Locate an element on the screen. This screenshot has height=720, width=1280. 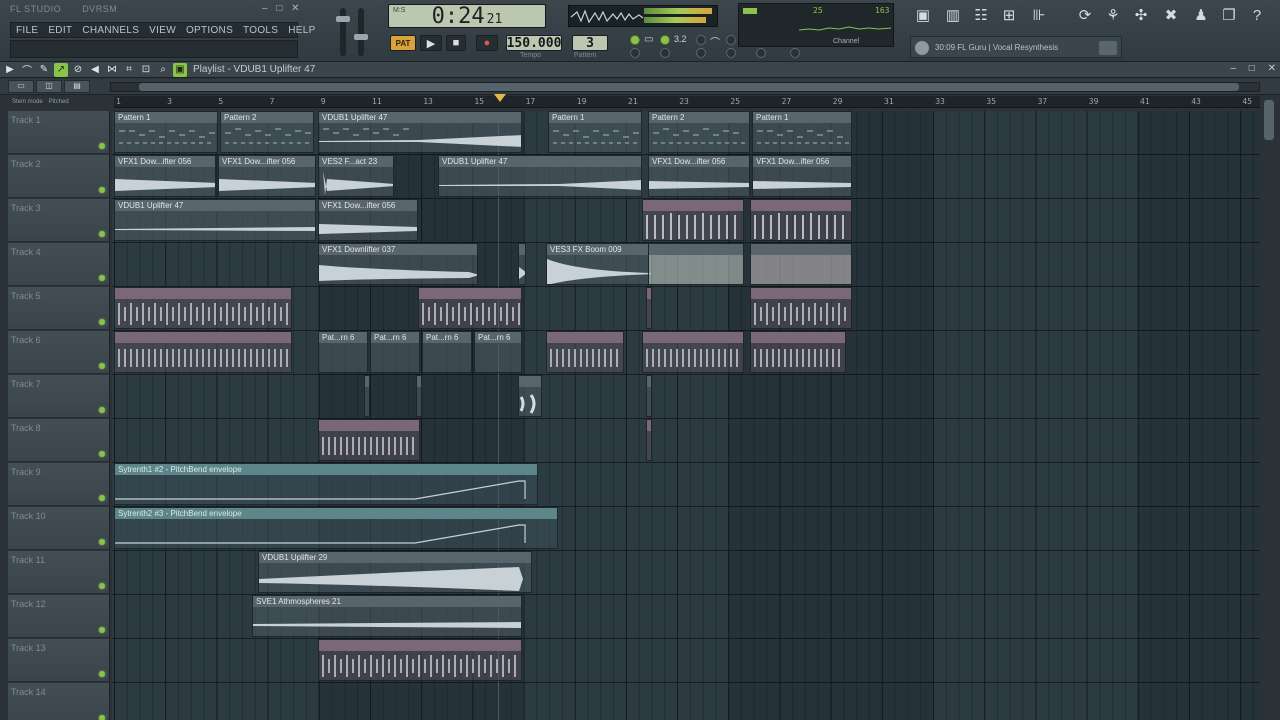
draw-tool-icon: ✎ is located at coordinates (44, 70).